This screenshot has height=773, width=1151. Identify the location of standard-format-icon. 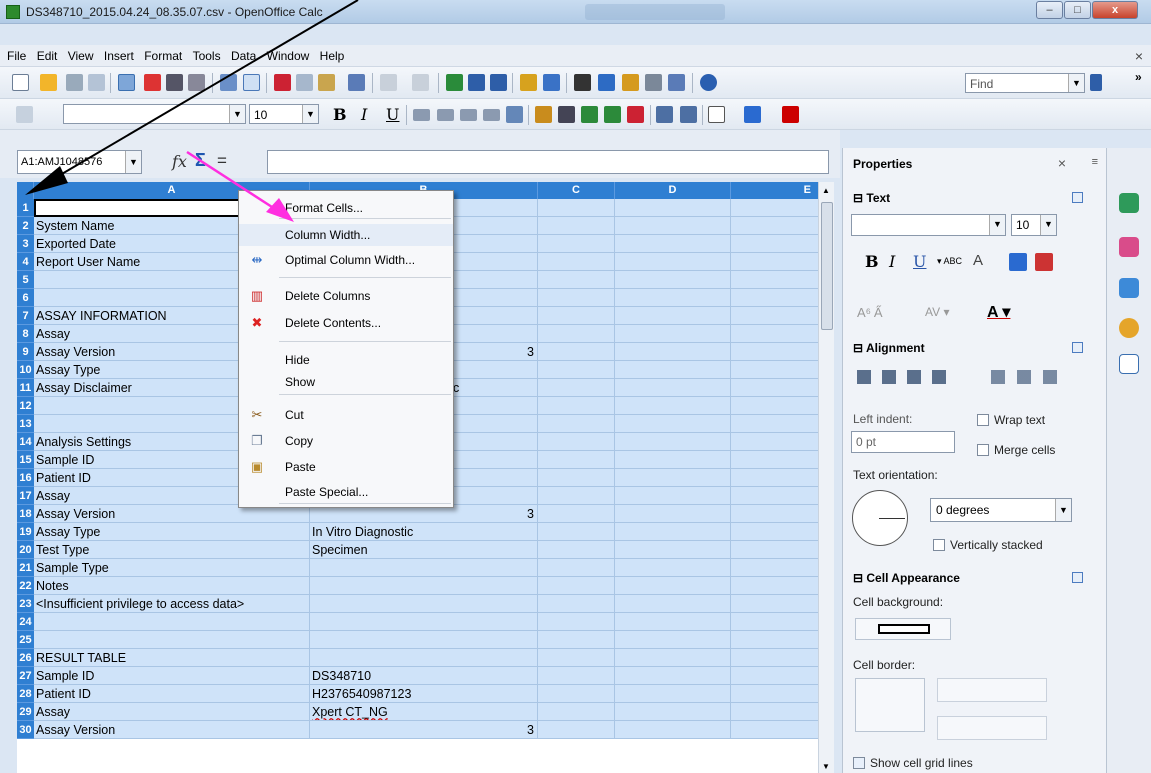
(589, 114).